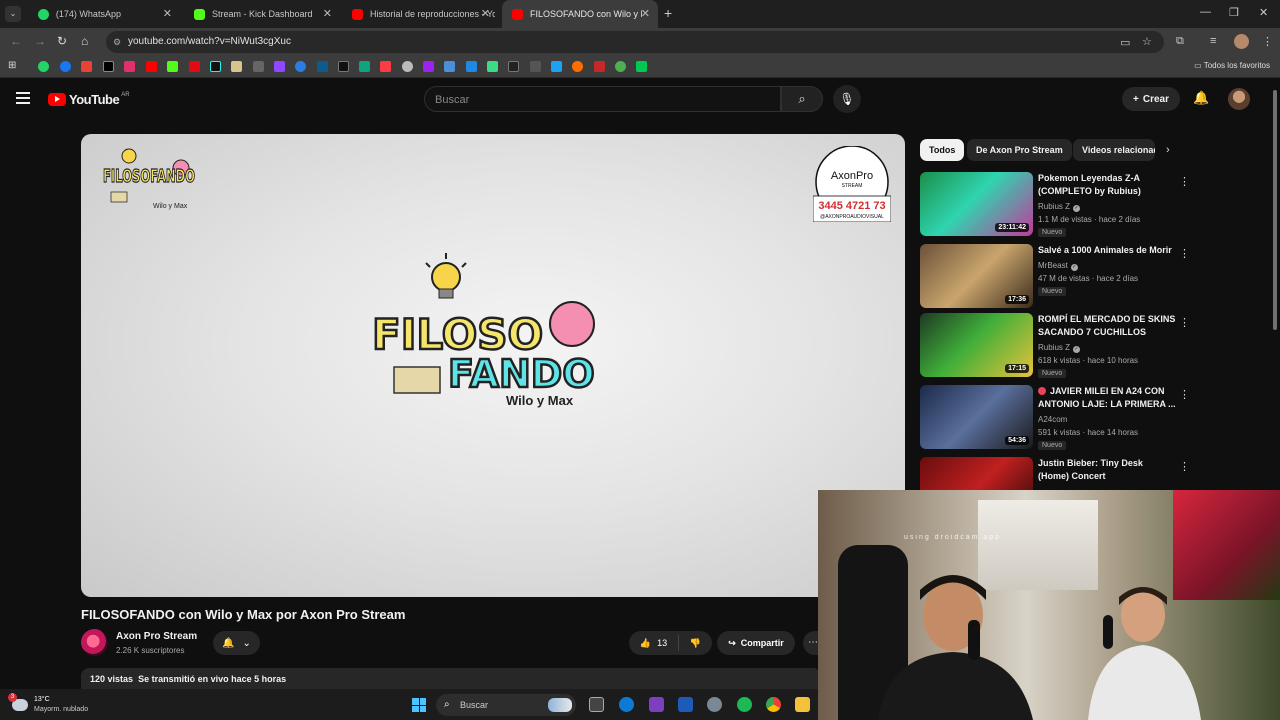 This screenshot has height=720, width=1280. What do you see at coordinates (1114, 150) in the screenshot?
I see `chip-related: Videos relacionados` at bounding box center [1114, 150].